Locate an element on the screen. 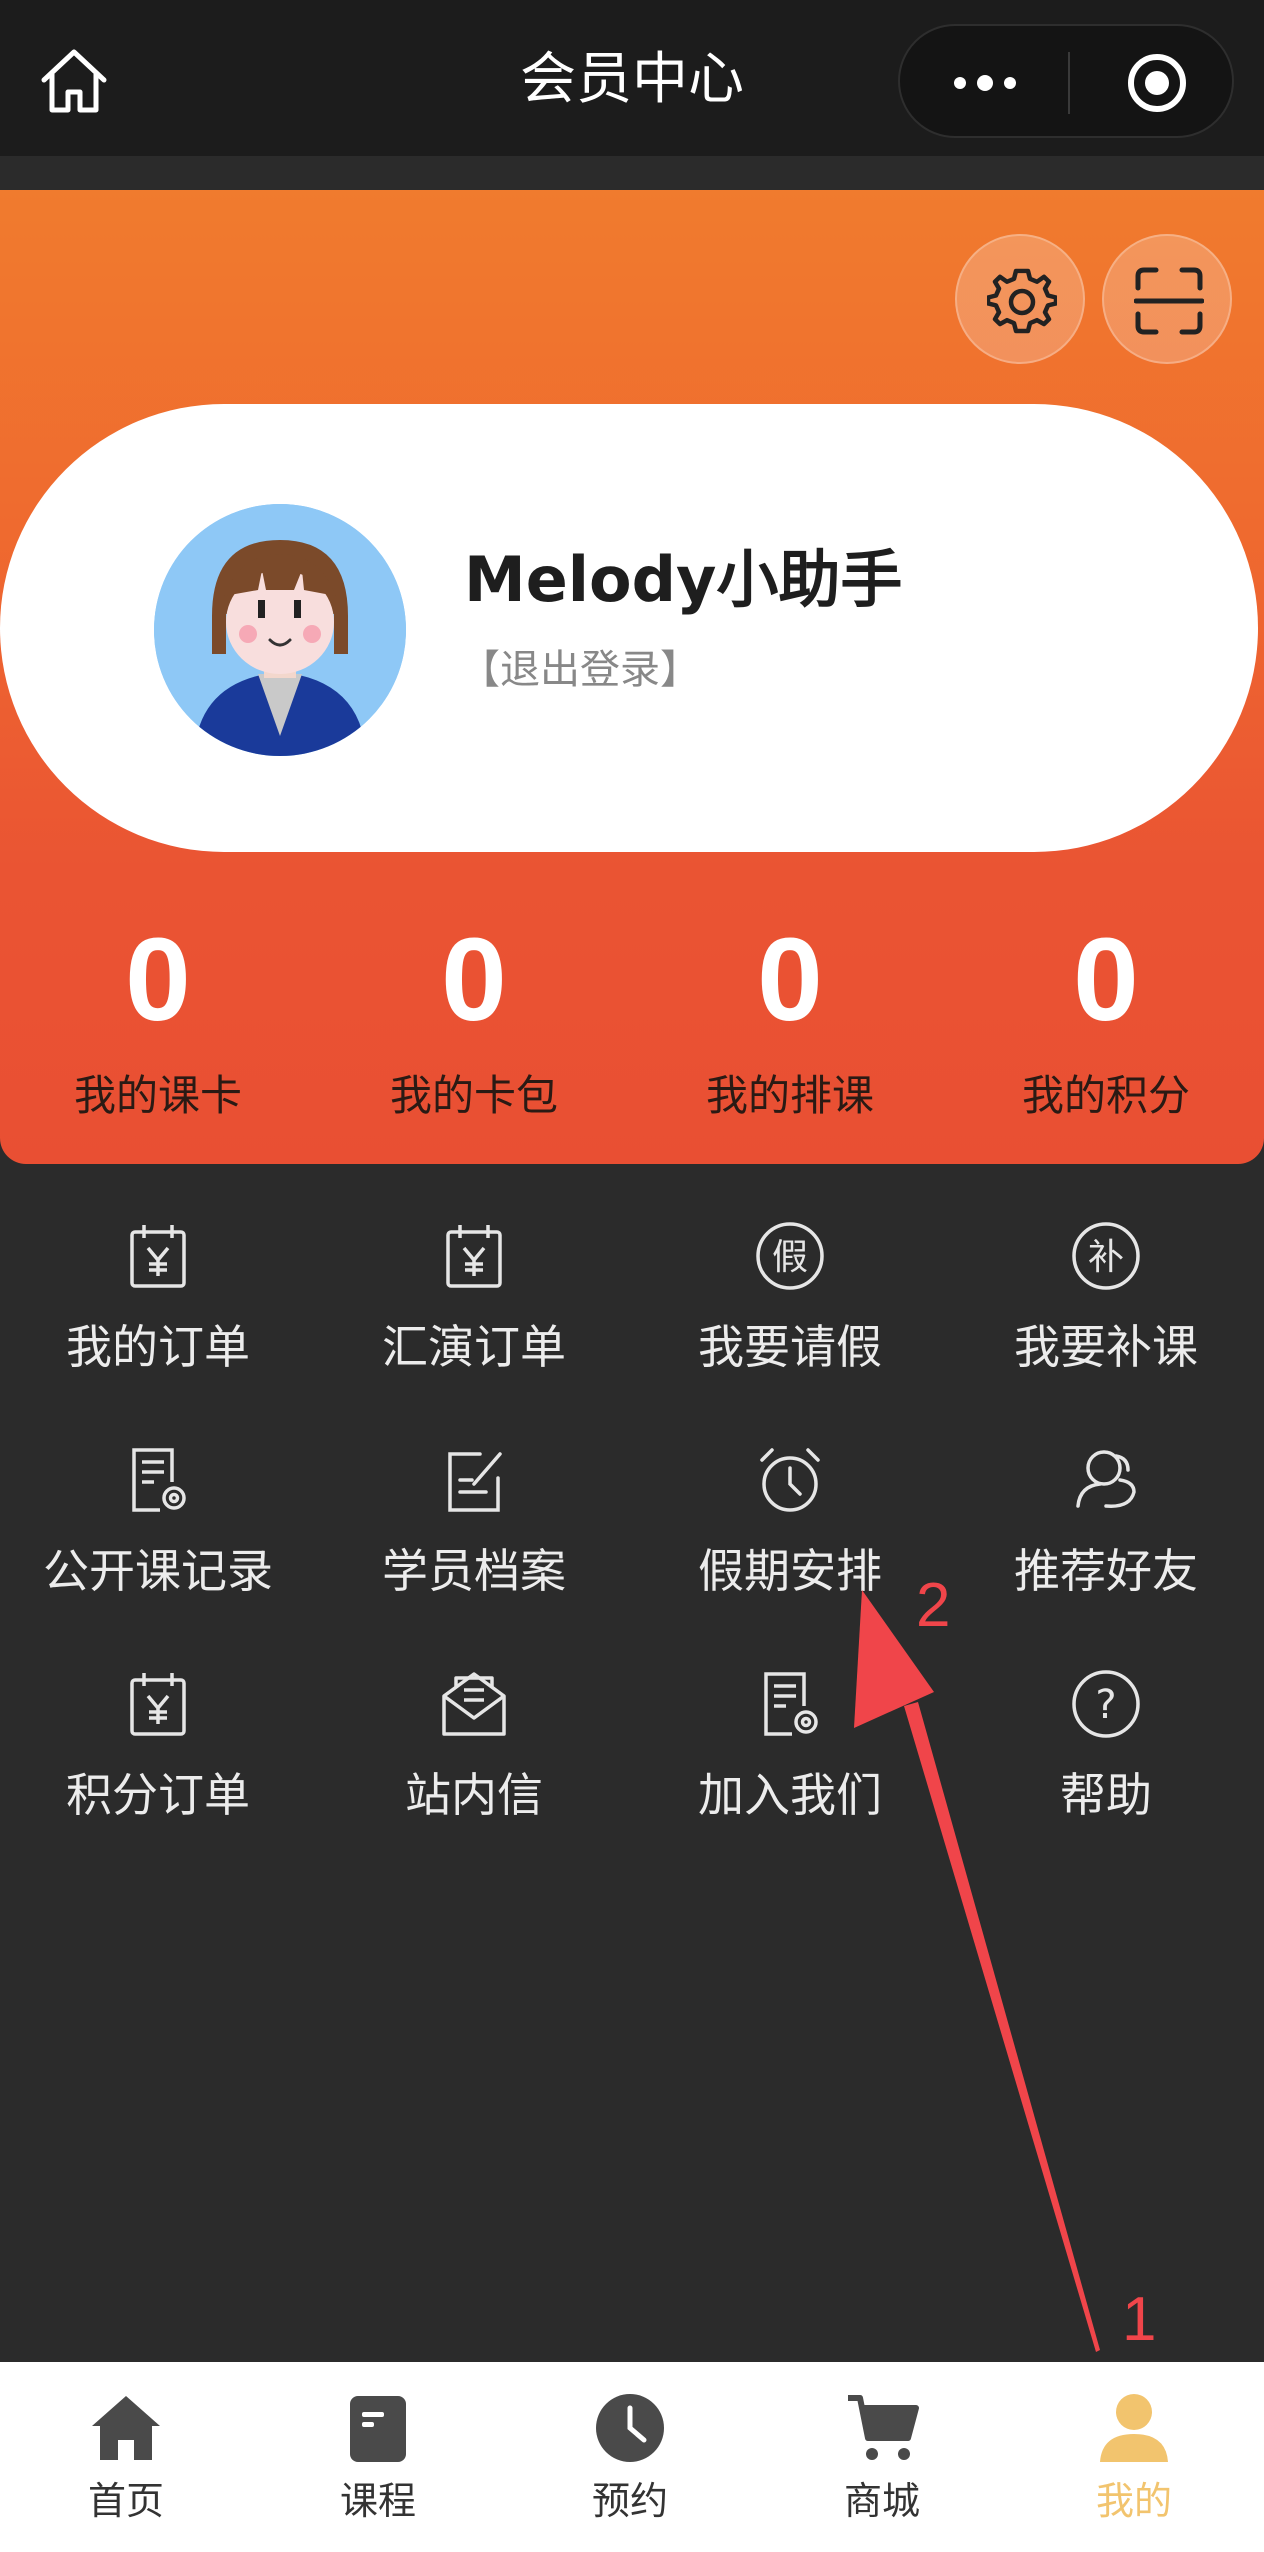 The height and width of the screenshot is (2552, 1264). clock-icon is located at coordinates (630, 2428).